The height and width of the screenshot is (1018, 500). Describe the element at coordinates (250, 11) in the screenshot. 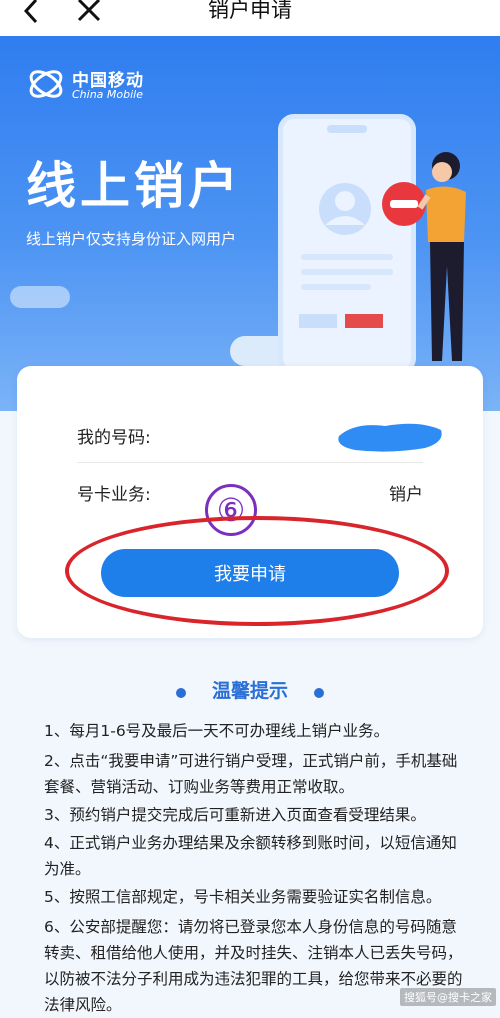

I see `page-title: 销户申请` at that location.